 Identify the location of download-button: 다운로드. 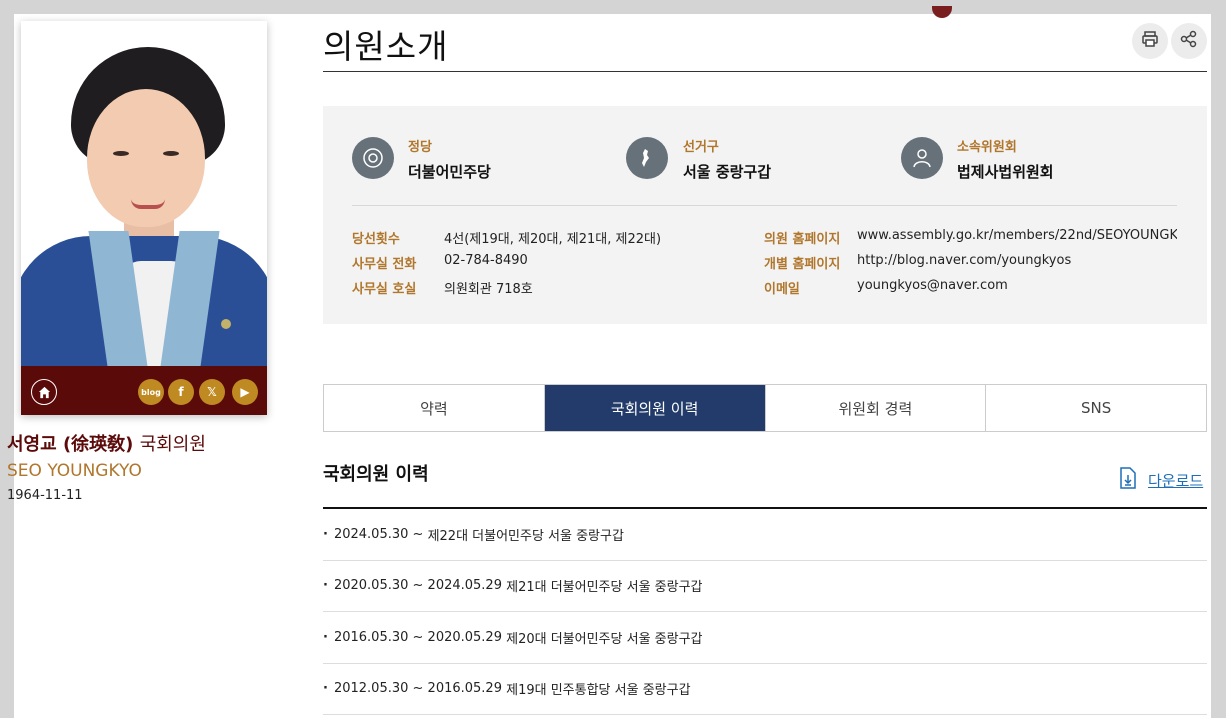
(1160, 480).